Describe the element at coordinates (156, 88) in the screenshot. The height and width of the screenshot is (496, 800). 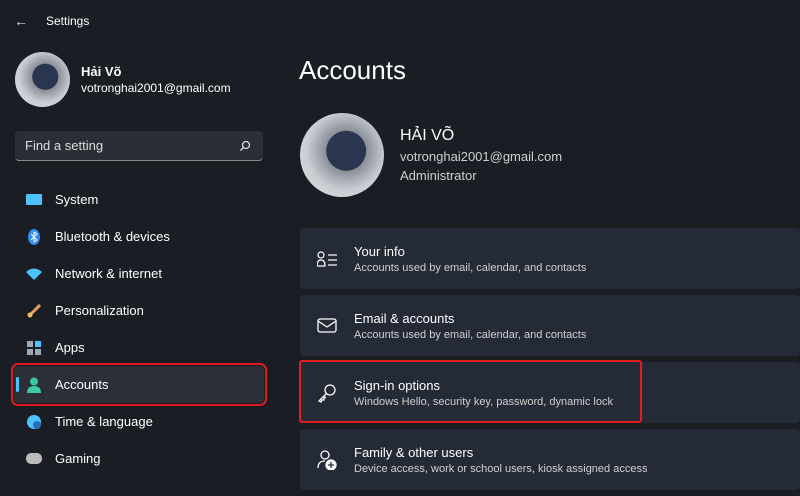
I see `profile-email: votronghai2001@gmail.com` at that location.